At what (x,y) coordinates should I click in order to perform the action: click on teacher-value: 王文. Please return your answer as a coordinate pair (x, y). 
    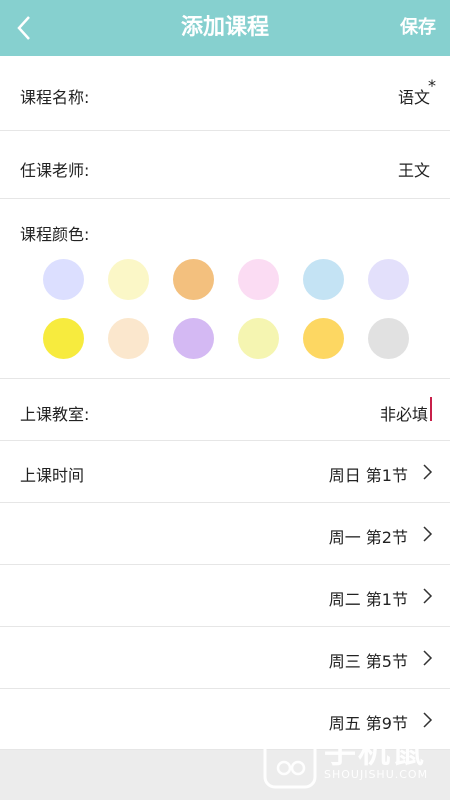
    Looking at the image, I should click on (414, 169).